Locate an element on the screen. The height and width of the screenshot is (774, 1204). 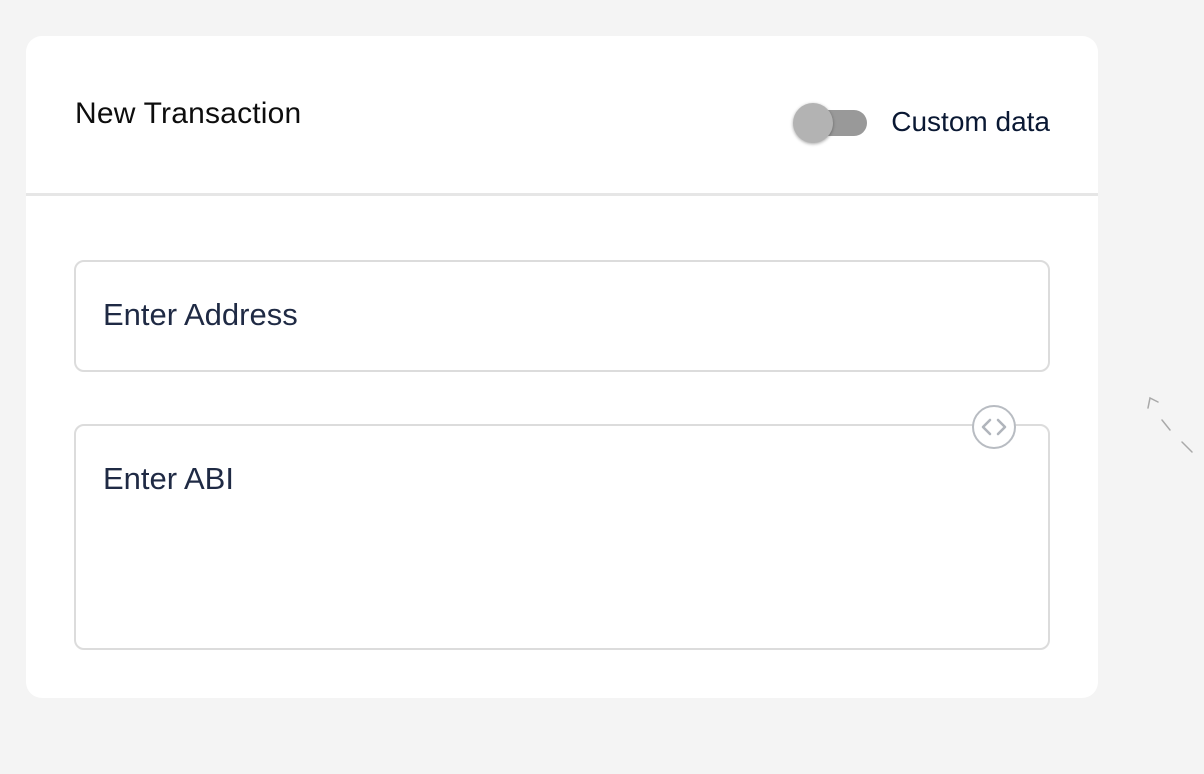
toggle-thumb is located at coordinates (813, 123).